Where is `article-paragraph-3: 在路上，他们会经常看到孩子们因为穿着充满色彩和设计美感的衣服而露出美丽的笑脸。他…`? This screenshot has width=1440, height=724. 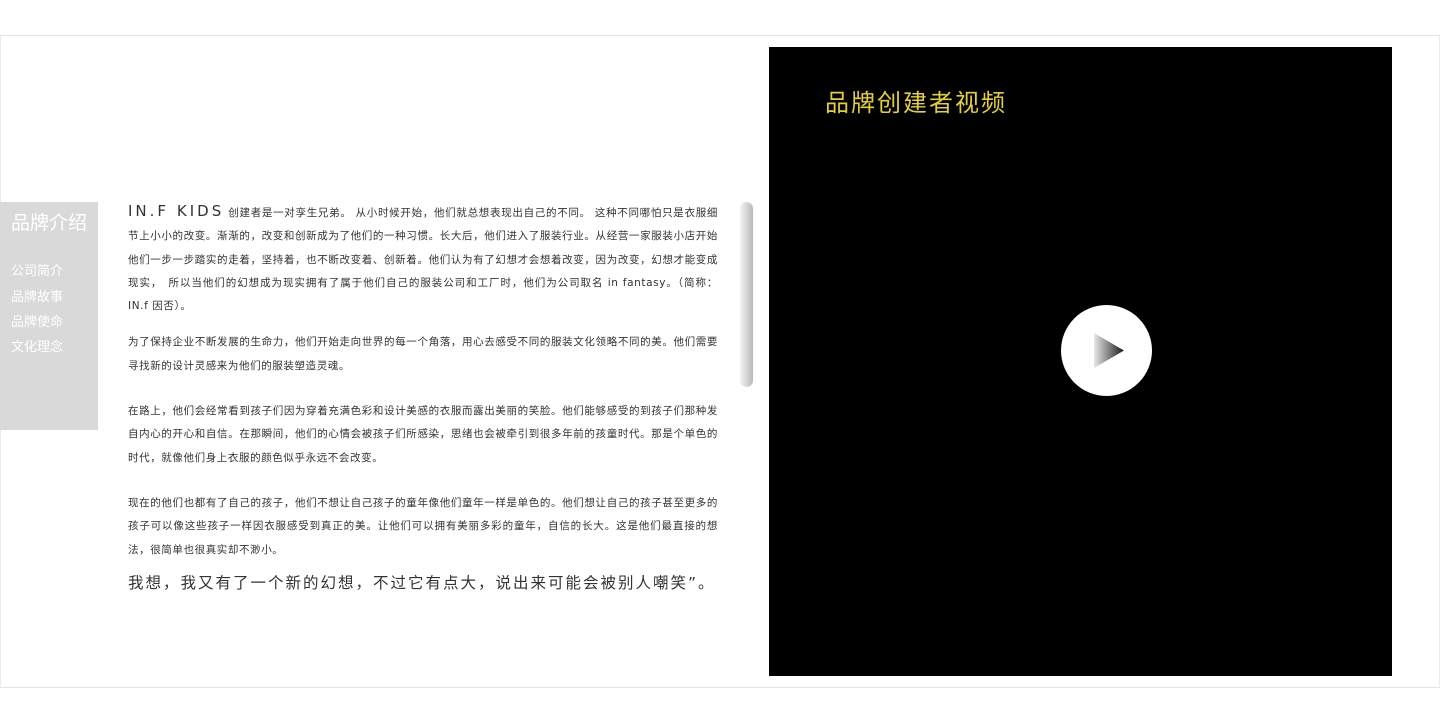
article-paragraph-3: 在路上，他们会经常看到孩子们因为穿着充满色彩和设计美感的衣服而露出美丽的笑脸。他… is located at coordinates (423, 434).